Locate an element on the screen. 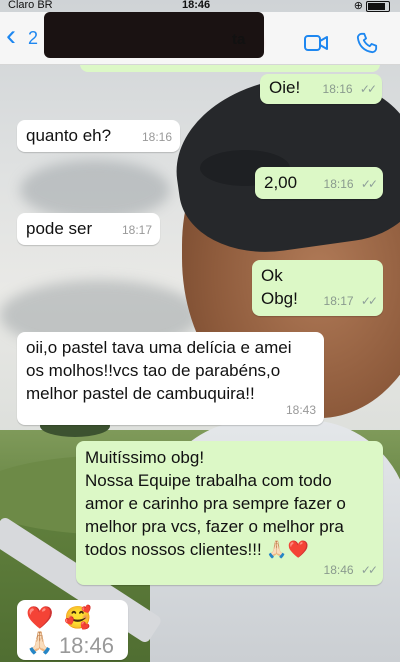 This screenshot has width=400, height=662. redacted-contact-name is located at coordinates (154, 35).